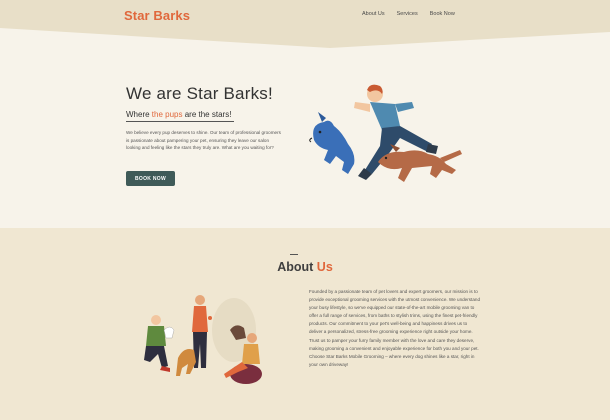  What do you see at coordinates (180, 121) in the screenshot?
I see `hero-subtitle-underline` at bounding box center [180, 121].